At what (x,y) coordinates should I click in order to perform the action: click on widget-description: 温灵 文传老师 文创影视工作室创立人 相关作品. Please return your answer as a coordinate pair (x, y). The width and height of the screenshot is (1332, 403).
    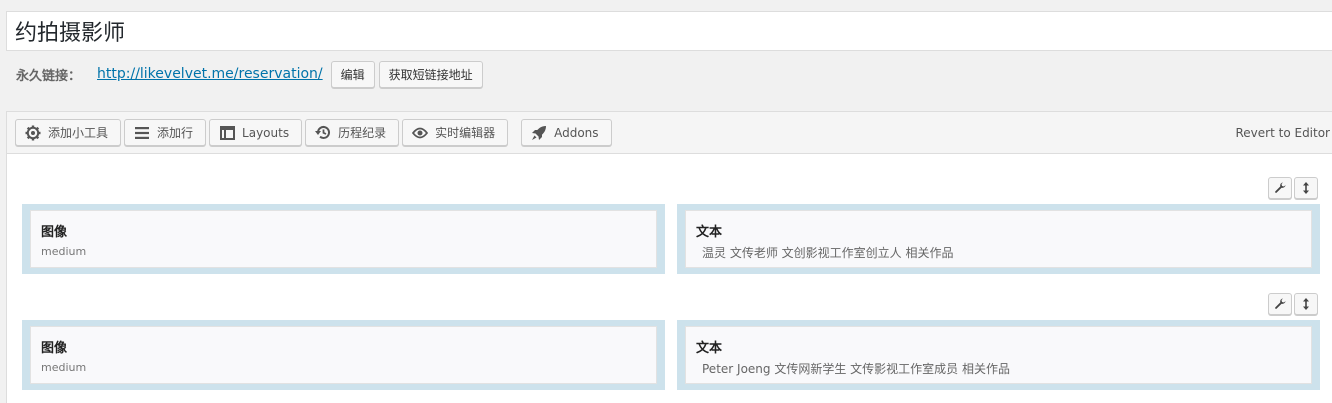
    Looking at the image, I should click on (828, 253).